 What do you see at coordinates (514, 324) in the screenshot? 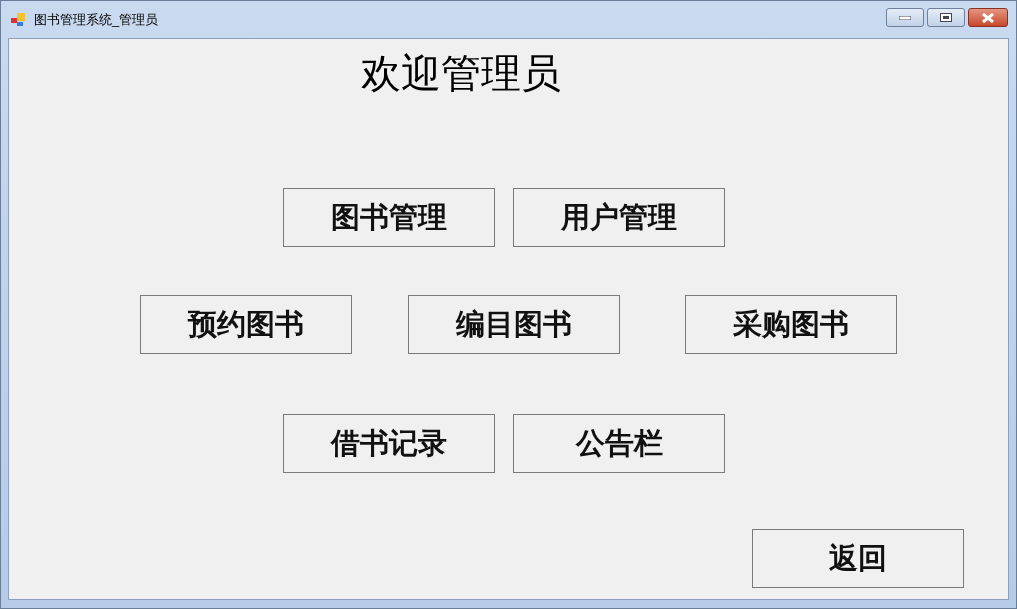
I see `menu-button: 编目图书` at bounding box center [514, 324].